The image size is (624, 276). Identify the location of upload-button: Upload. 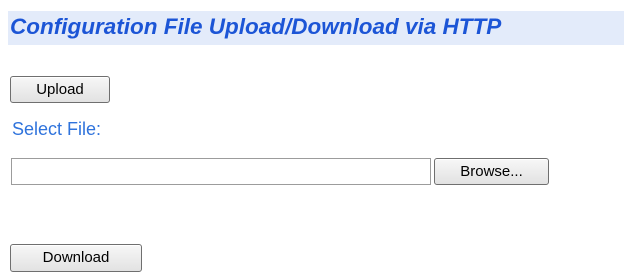
(60, 89).